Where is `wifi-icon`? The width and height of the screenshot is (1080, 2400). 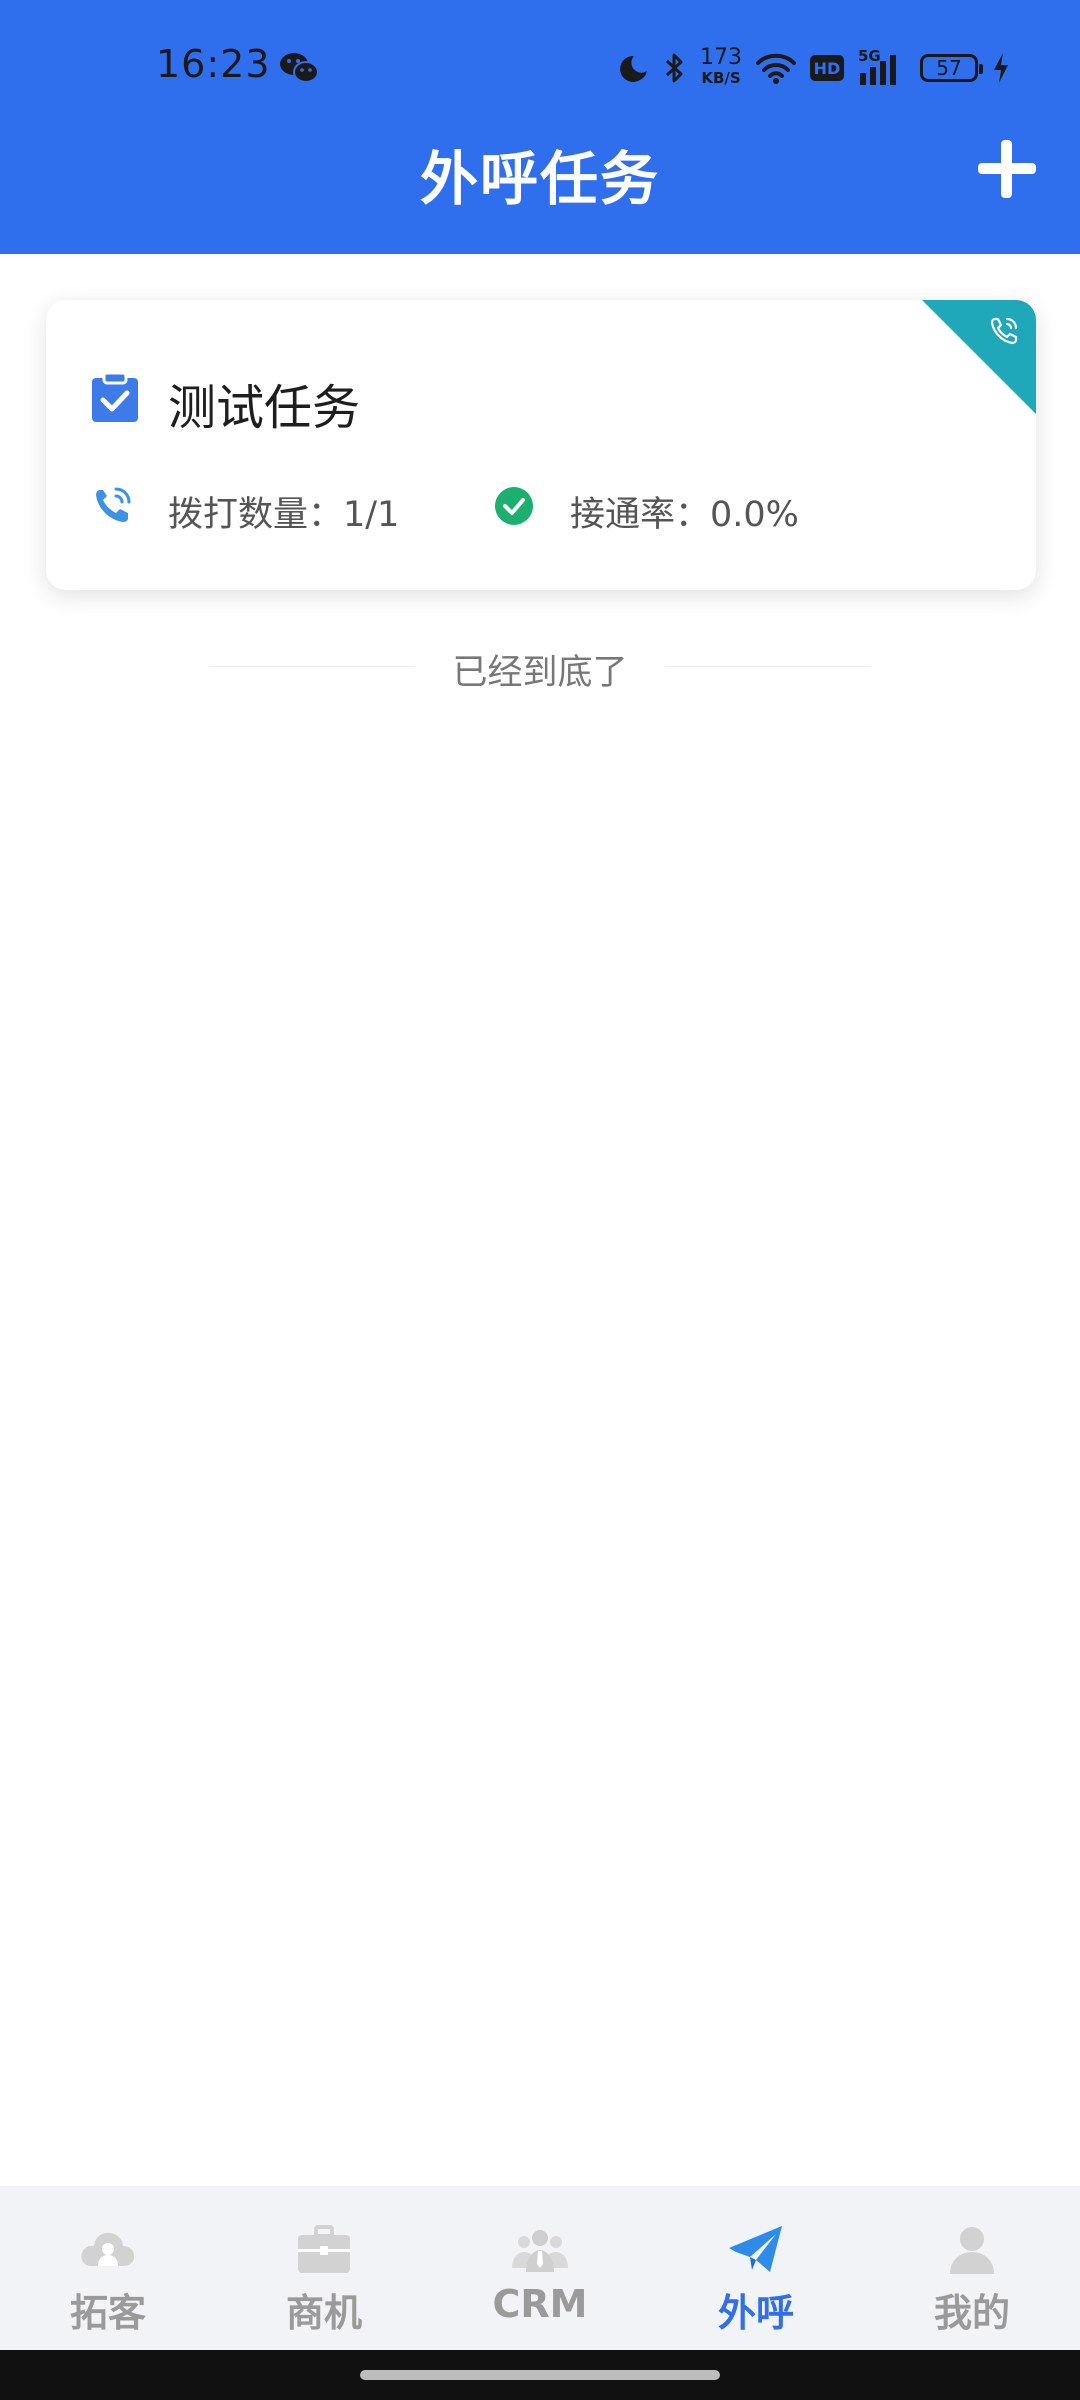
wifi-icon is located at coordinates (776, 68).